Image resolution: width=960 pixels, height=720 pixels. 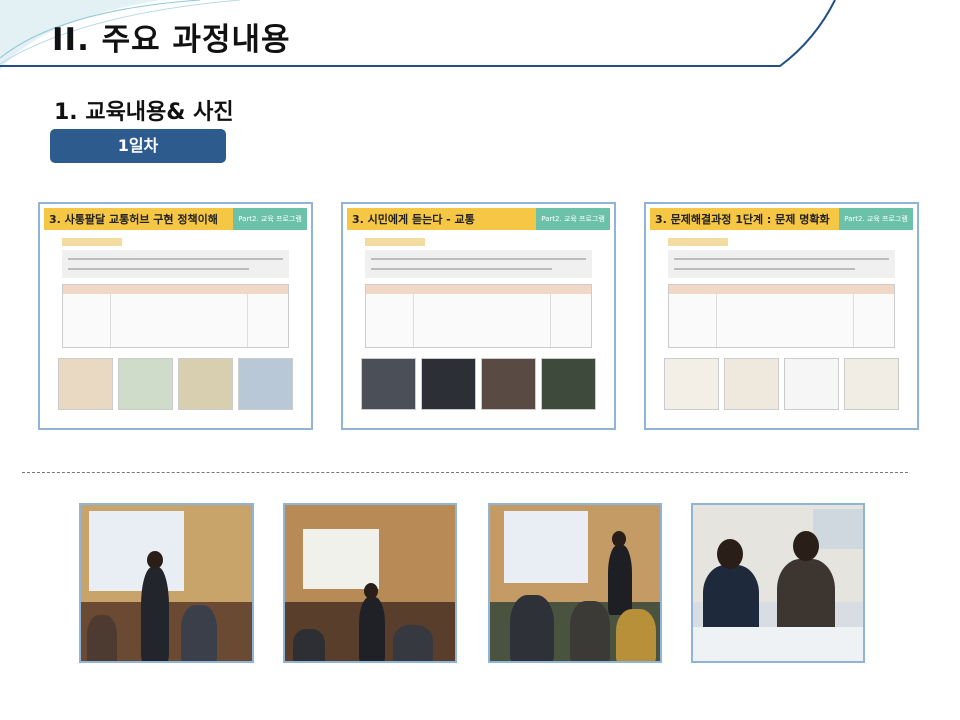 I want to click on slide-title: 3. 문제해결과정 1단계 : 문제 명확화, so click(x=742, y=219).